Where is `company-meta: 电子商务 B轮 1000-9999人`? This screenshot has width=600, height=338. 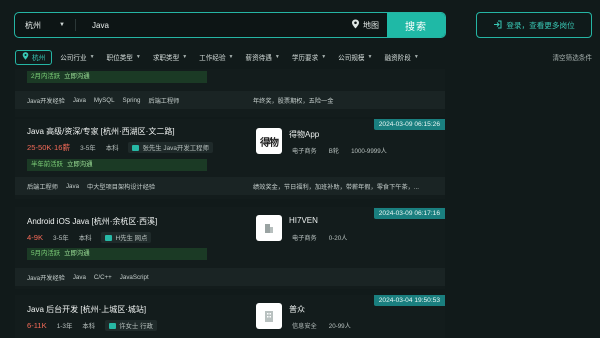 company-meta: 电子商务 B轮 1000-9999人 is located at coordinates (339, 150).